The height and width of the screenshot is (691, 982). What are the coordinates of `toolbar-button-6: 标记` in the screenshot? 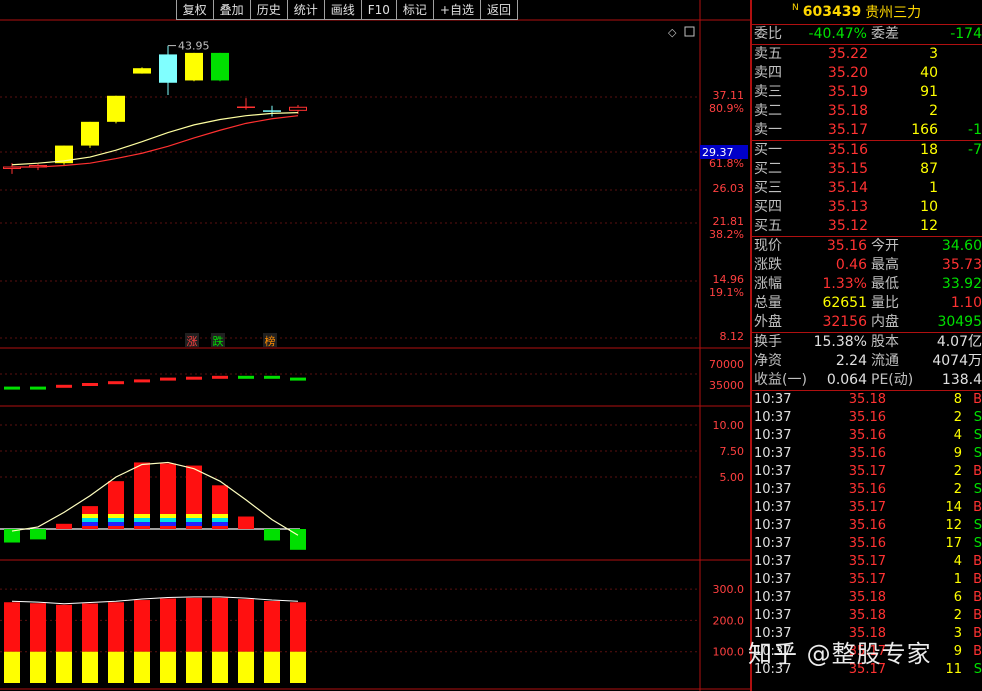 It's located at (415, 10).